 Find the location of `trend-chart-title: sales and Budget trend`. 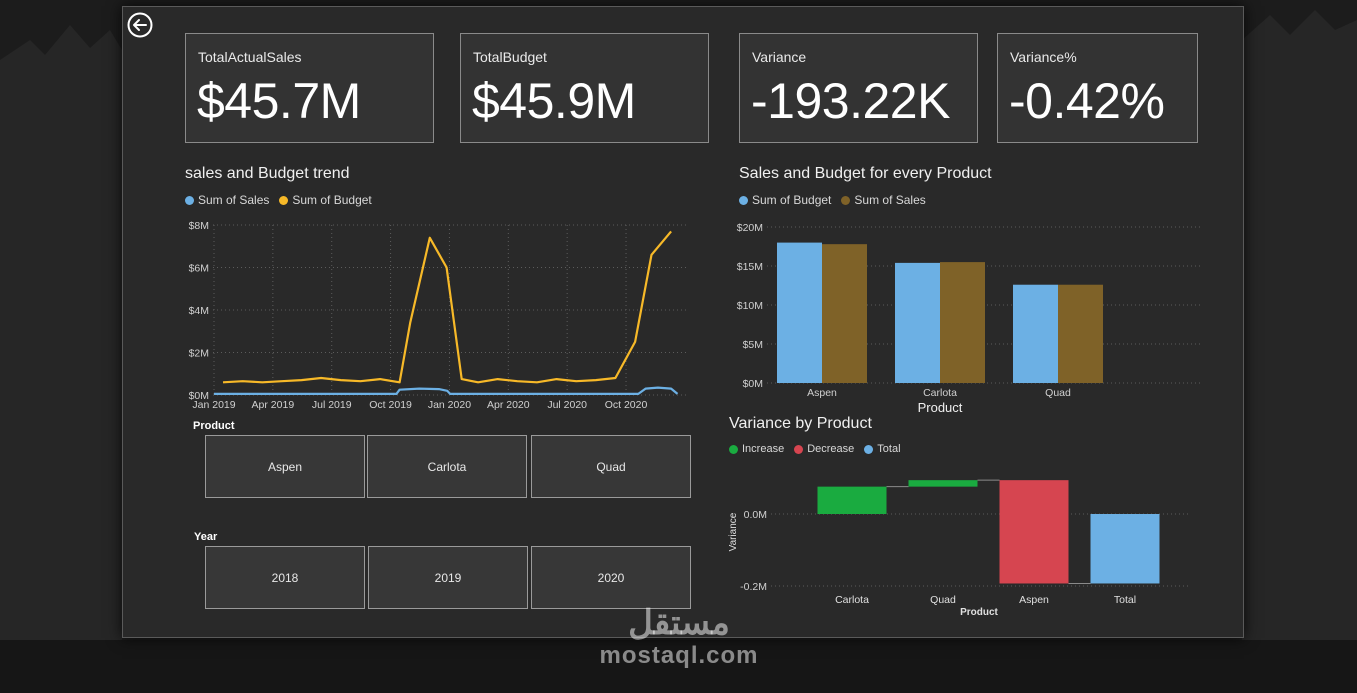

trend-chart-title: sales and Budget trend is located at coordinates (267, 173).